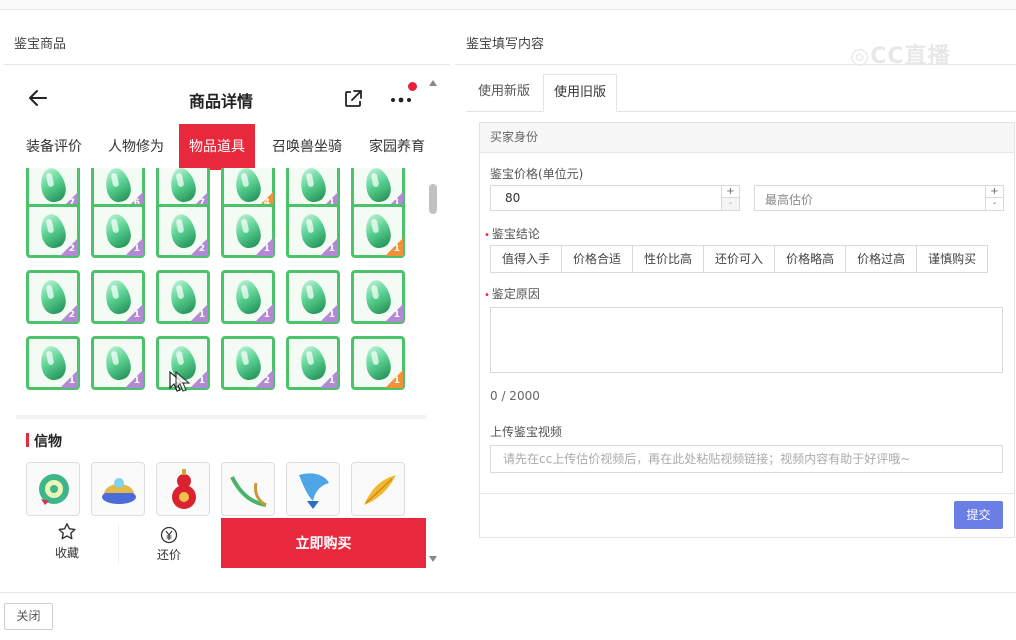  What do you see at coordinates (730, 192) in the screenshot?
I see `price-increment-button: +` at bounding box center [730, 192].